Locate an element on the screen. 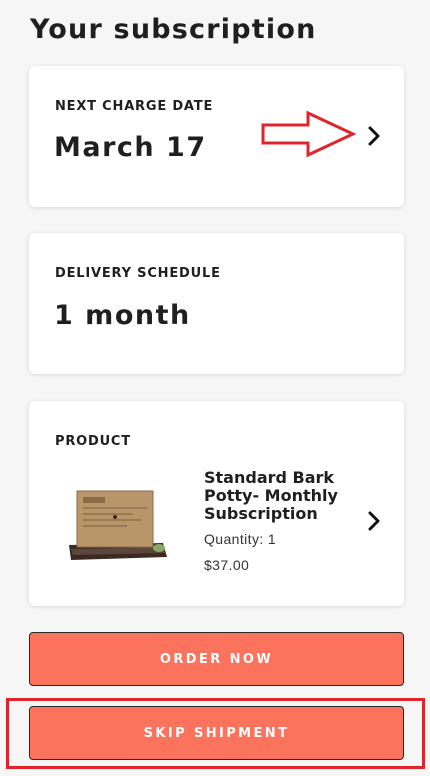 The width and height of the screenshot is (430, 776). next-charge-label: NEXT CHARGE DATE is located at coordinates (134, 106).